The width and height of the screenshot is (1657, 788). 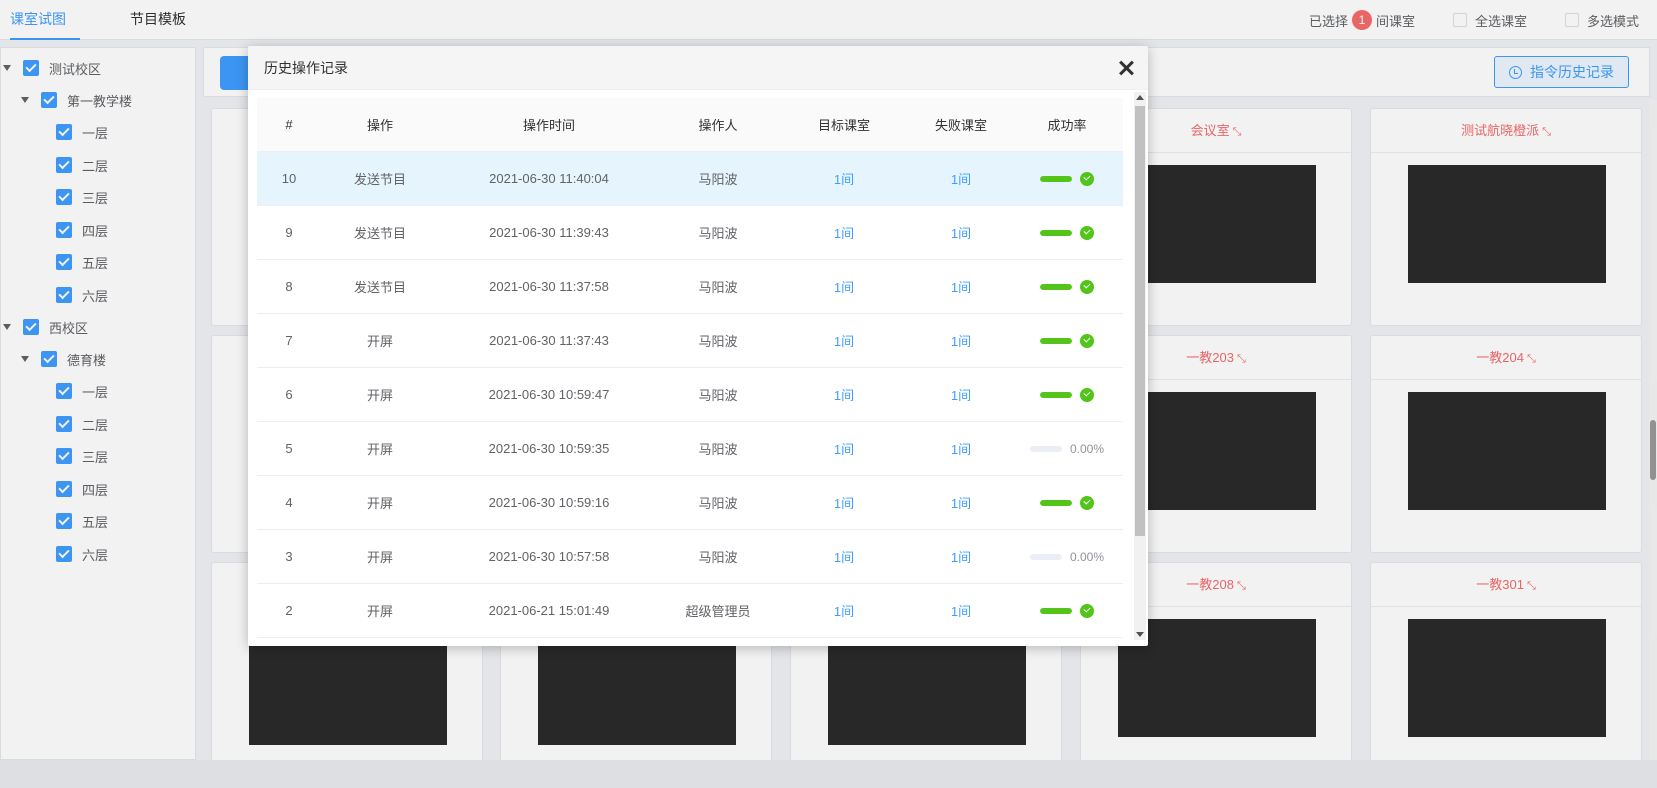 What do you see at coordinates (698, 68) in the screenshot?
I see `dialog-header: 历史操作记录` at bounding box center [698, 68].